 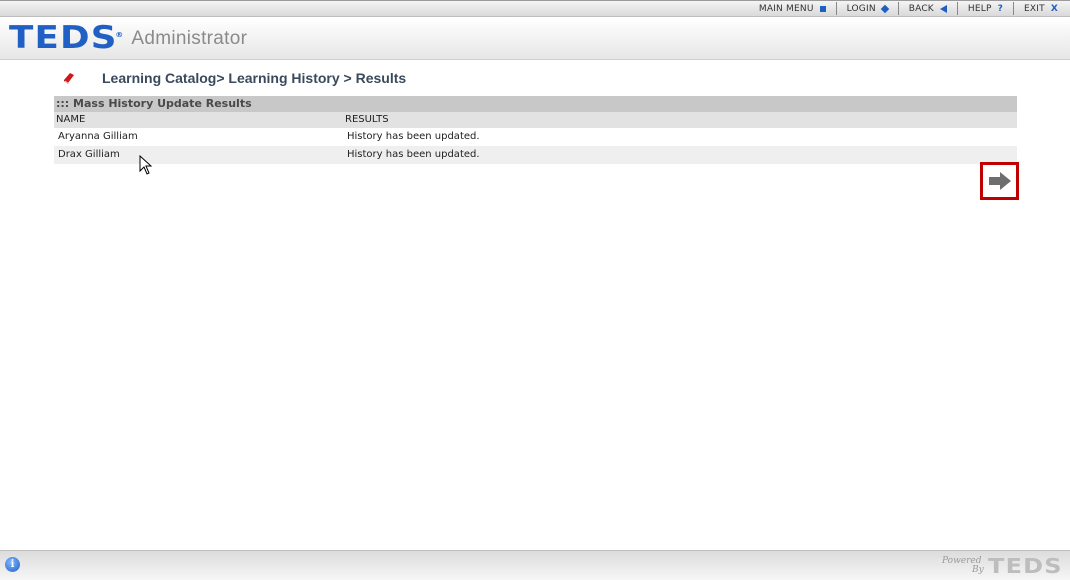 What do you see at coordinates (367, 119) in the screenshot?
I see `column-header-results: RESULTS` at bounding box center [367, 119].